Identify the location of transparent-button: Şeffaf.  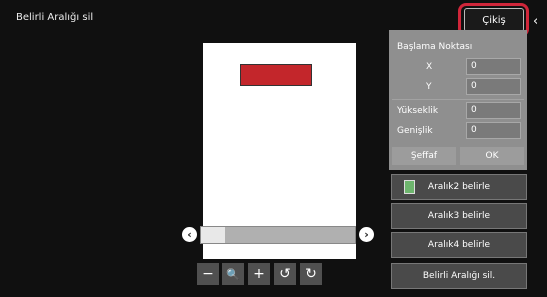
(424, 156).